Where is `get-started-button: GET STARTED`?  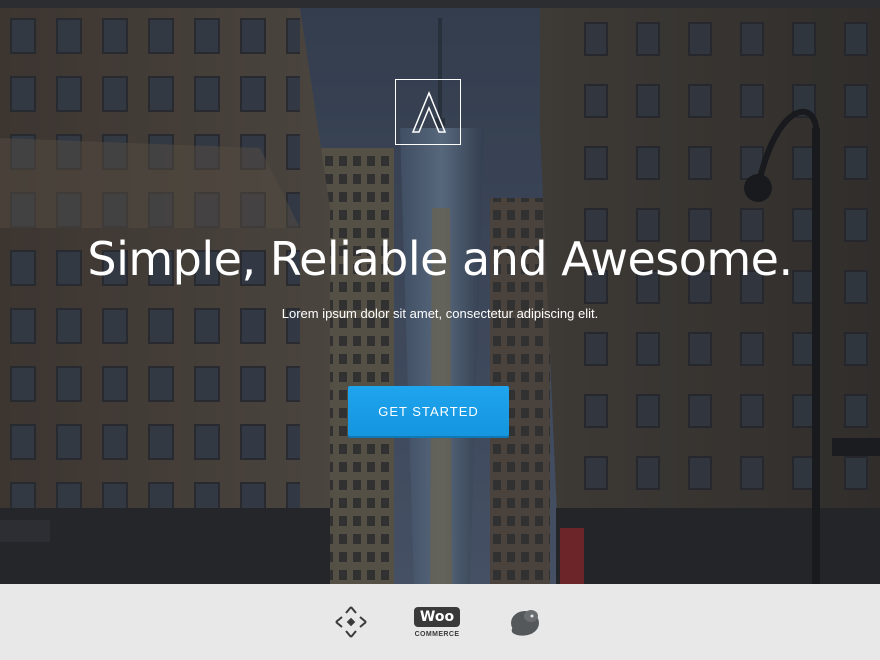 get-started-button: GET STARTED is located at coordinates (428, 411).